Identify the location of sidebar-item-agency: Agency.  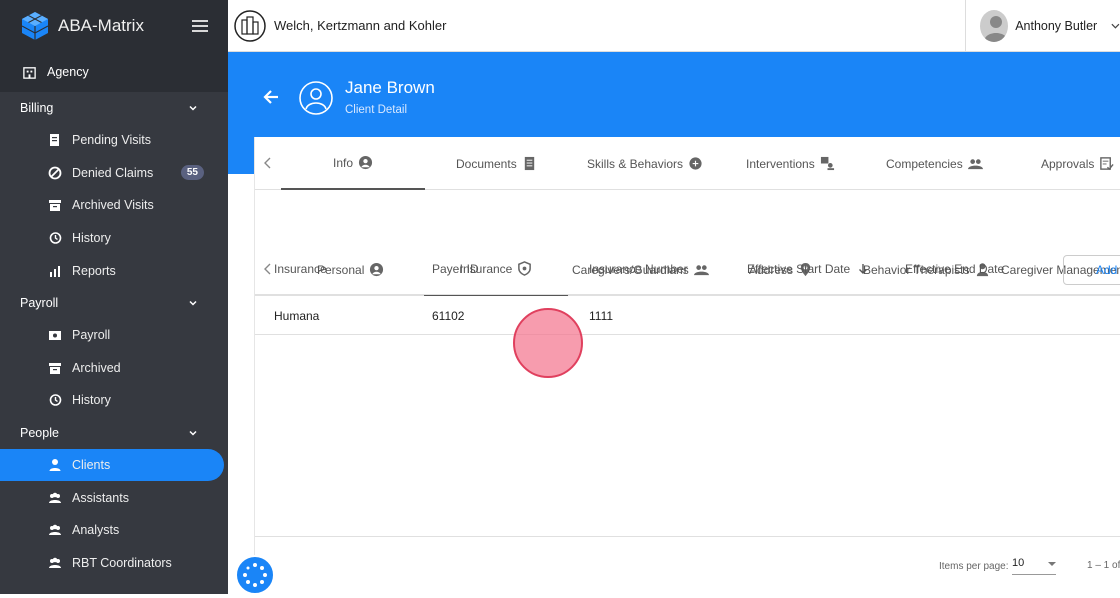
(114, 72).